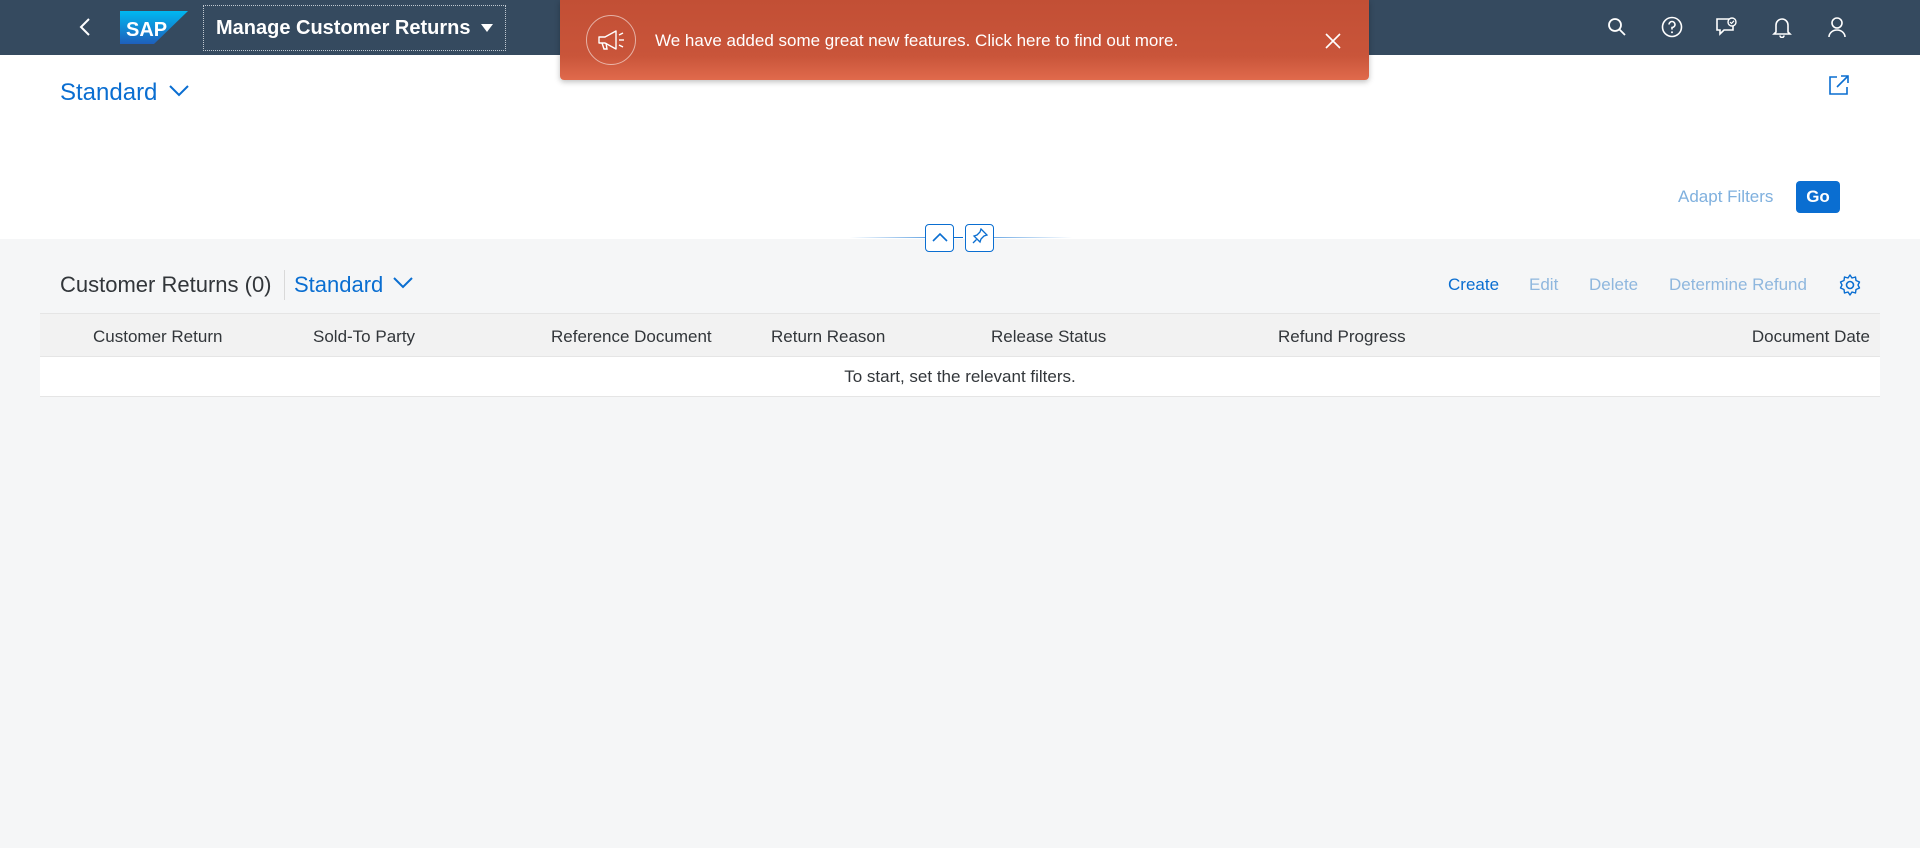 This screenshot has height=848, width=1920. I want to click on no-data-text: To start, set the relevant filters., so click(960, 376).